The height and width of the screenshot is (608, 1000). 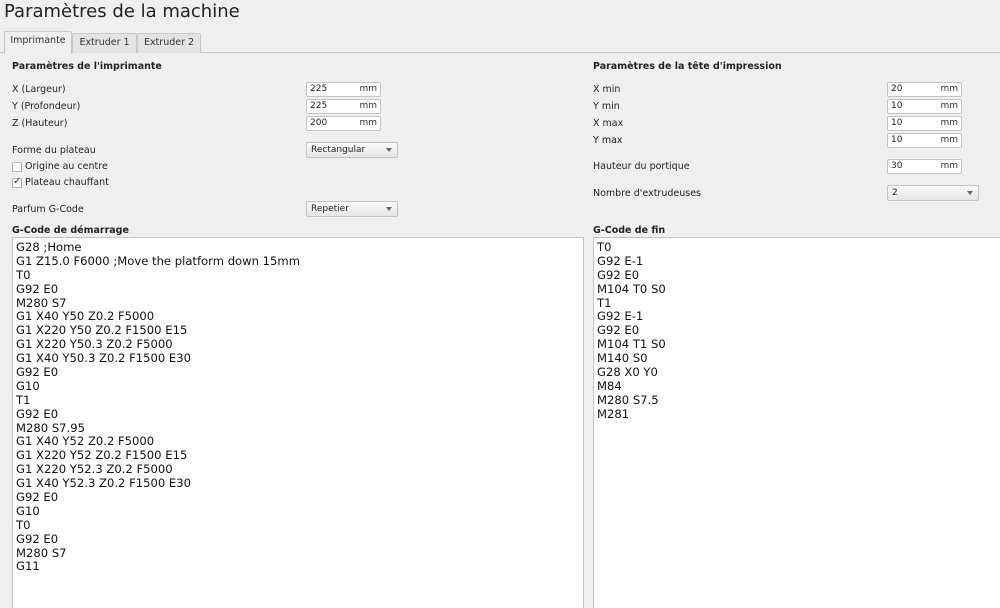 What do you see at coordinates (85, 316) in the screenshot?
I see `gcode-line: G1 X40 Y50 Z0.2 F5000` at bounding box center [85, 316].